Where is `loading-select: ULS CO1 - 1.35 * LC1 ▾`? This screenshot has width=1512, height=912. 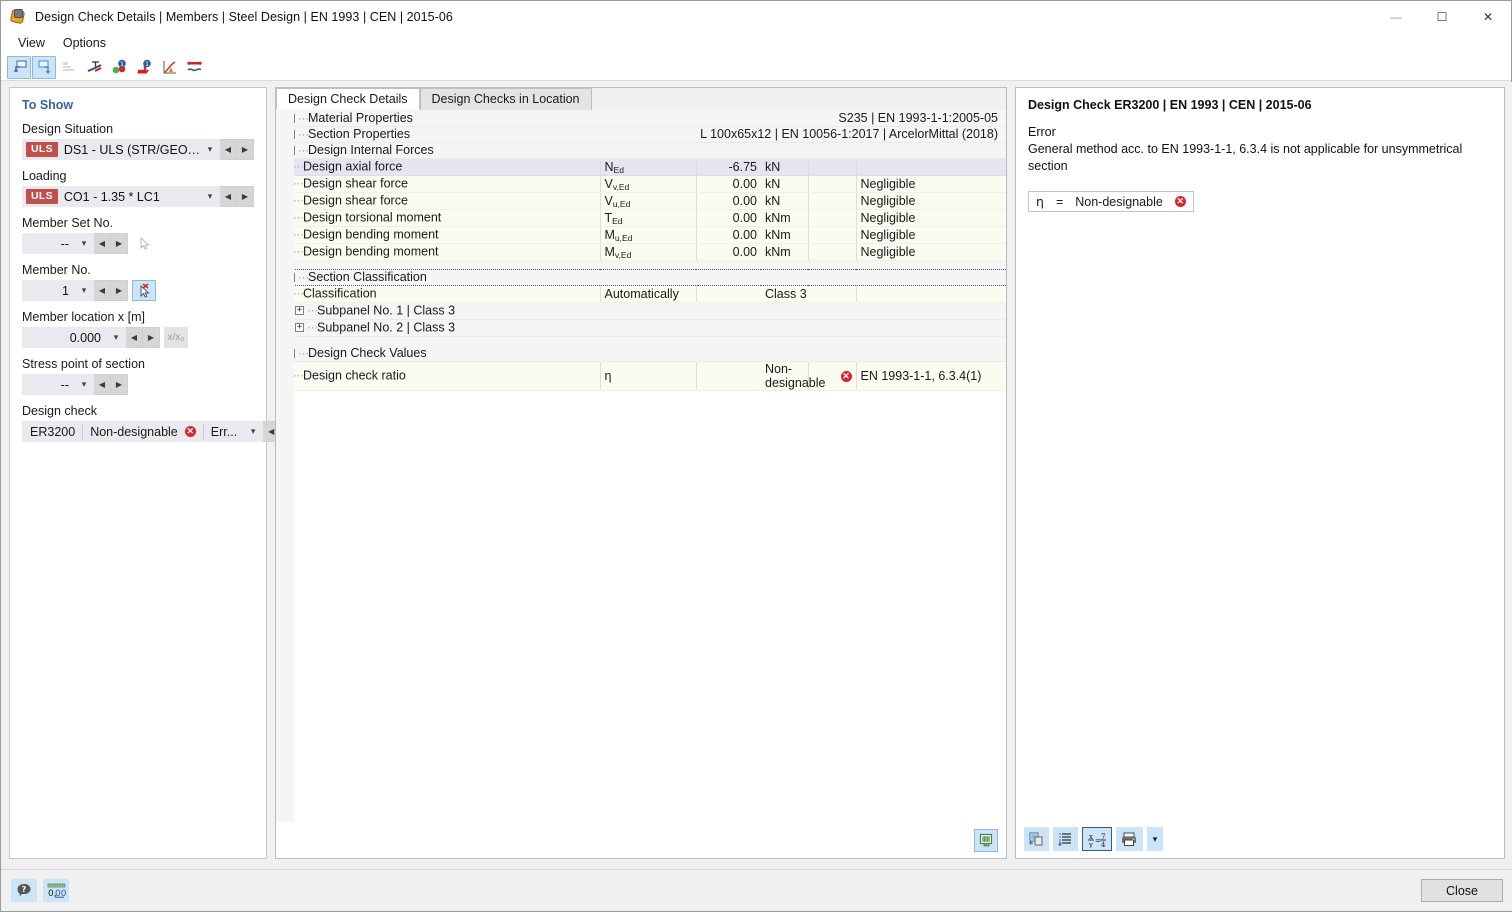 loading-select: ULS CO1 - 1.35 * LC1 ▾ is located at coordinates (121, 196).